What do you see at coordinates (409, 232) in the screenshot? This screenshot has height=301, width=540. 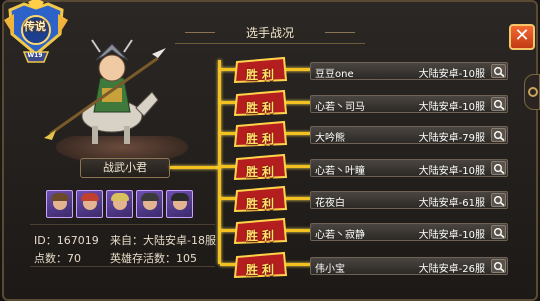 I see `opponent-bar: 心若丶寂静 大陆安卓-10服` at bounding box center [409, 232].